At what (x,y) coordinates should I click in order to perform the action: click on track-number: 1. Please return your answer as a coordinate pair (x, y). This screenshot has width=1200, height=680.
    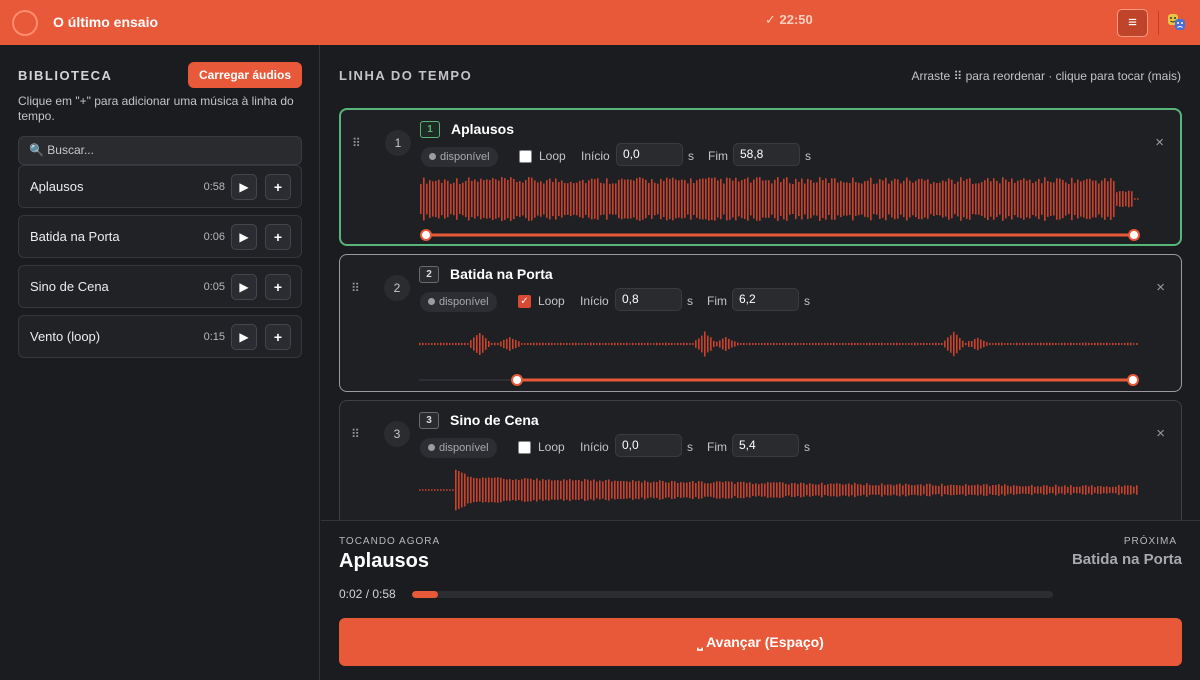
    Looking at the image, I should click on (398, 143).